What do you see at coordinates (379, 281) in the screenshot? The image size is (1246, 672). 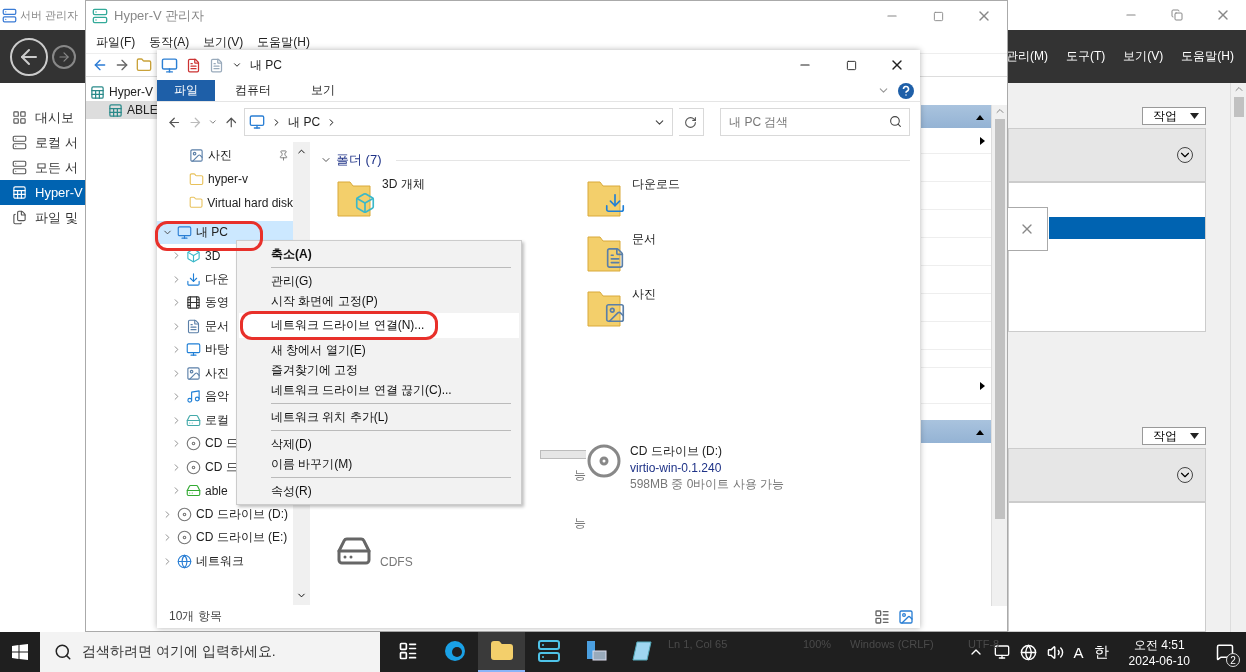 I see `menu-item: 관리(G)` at bounding box center [379, 281].